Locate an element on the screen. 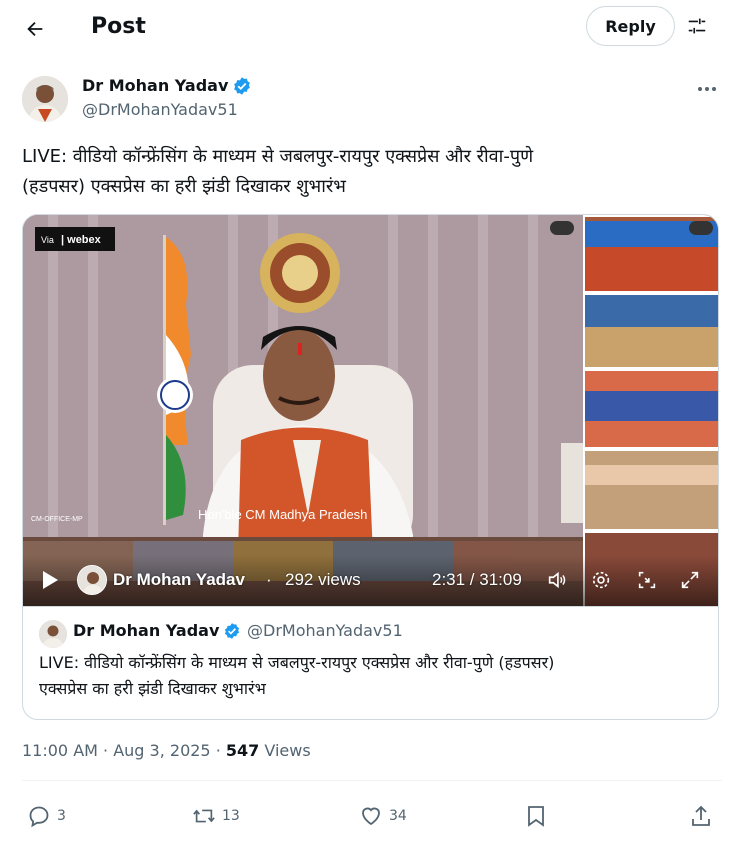 Image resolution: width=750 pixels, height=855 pixels. views-count: 547 is located at coordinates (242, 750).